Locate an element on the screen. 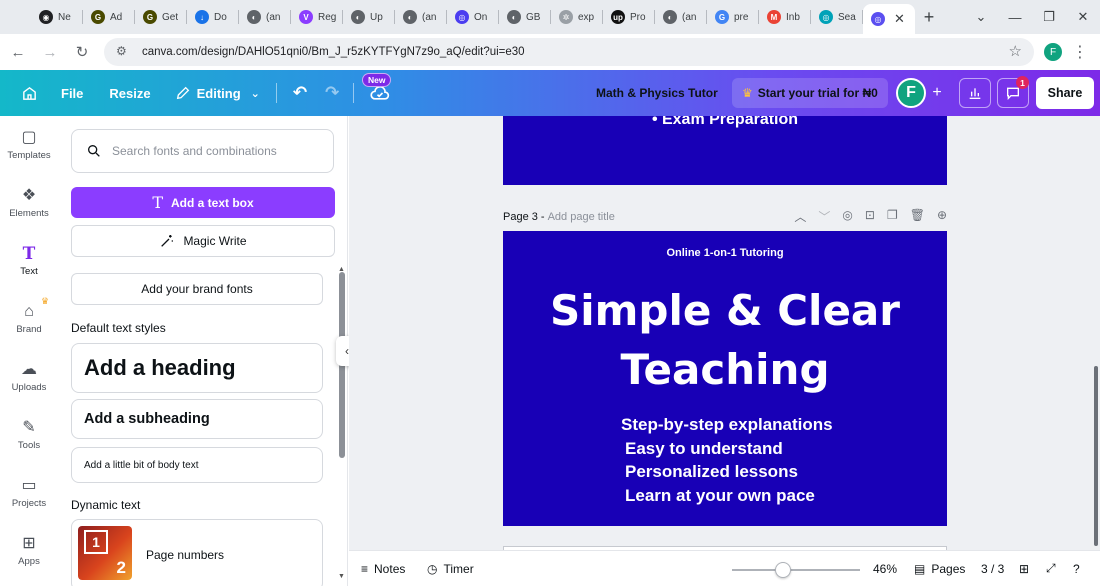 The height and width of the screenshot is (586, 1100). add-collaborator-icon: + is located at coordinates (937, 93).